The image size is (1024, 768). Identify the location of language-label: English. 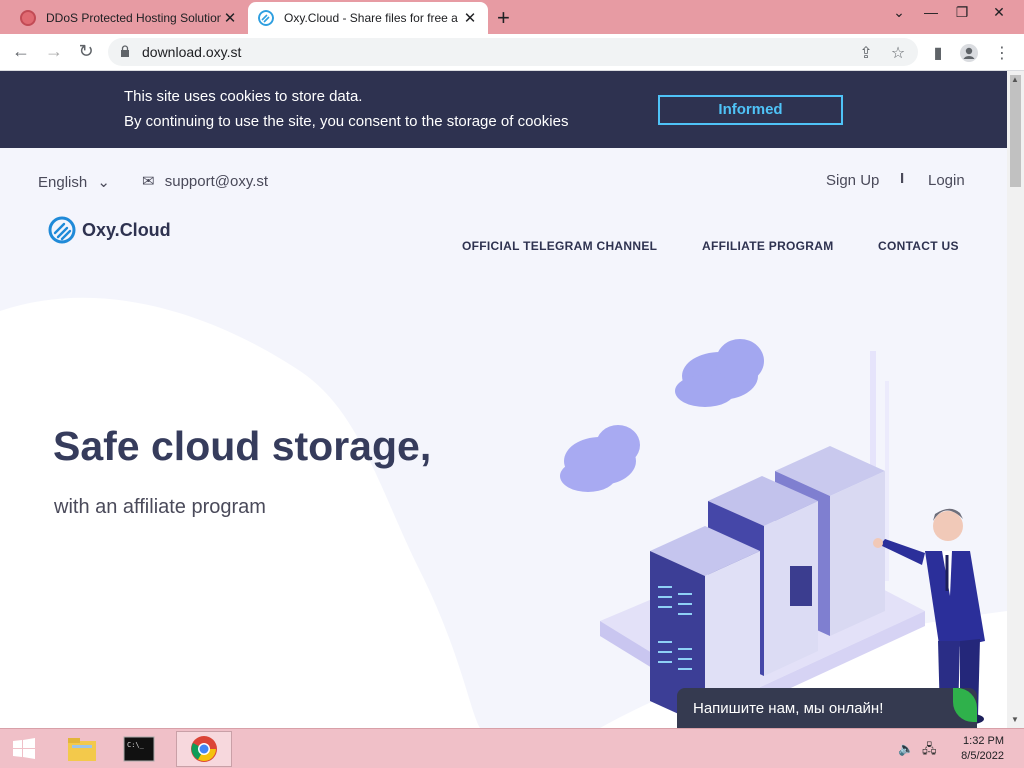
(63, 182).